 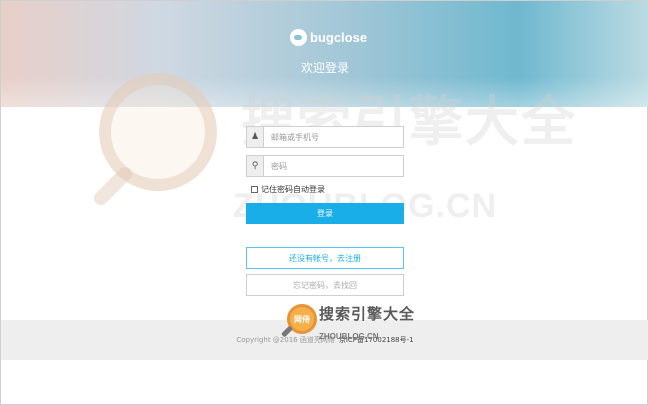 I want to click on remember-me: 记住密码自动登录, so click(x=288, y=189).